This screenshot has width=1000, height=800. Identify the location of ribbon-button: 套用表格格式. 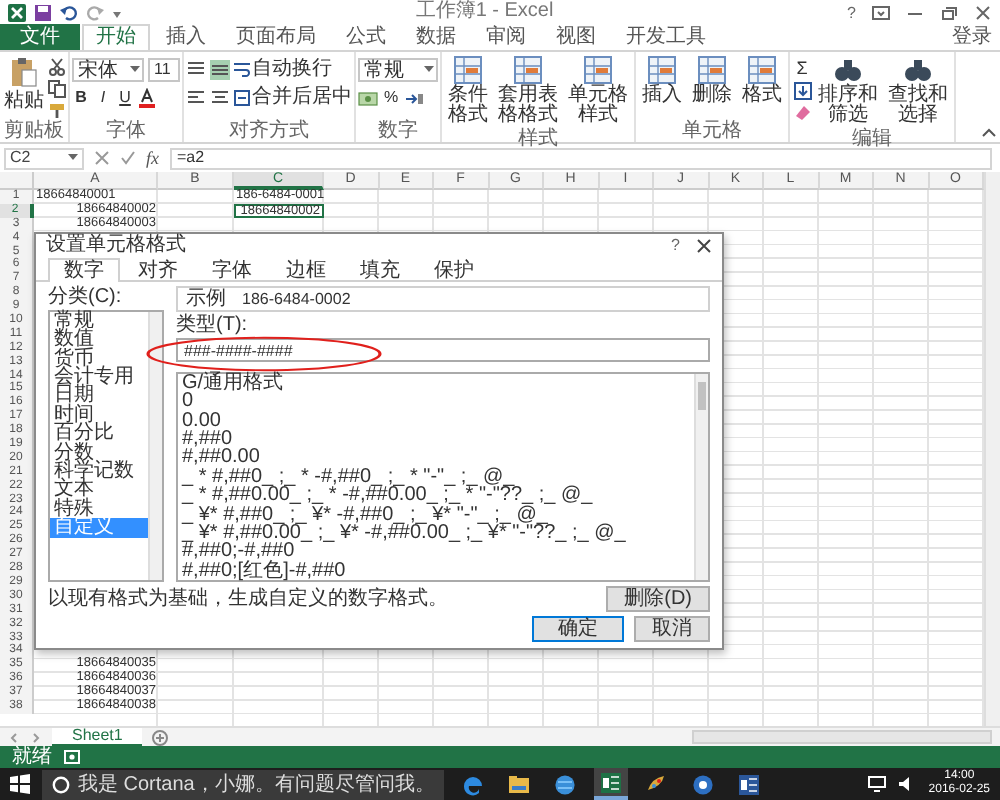
(528, 91).